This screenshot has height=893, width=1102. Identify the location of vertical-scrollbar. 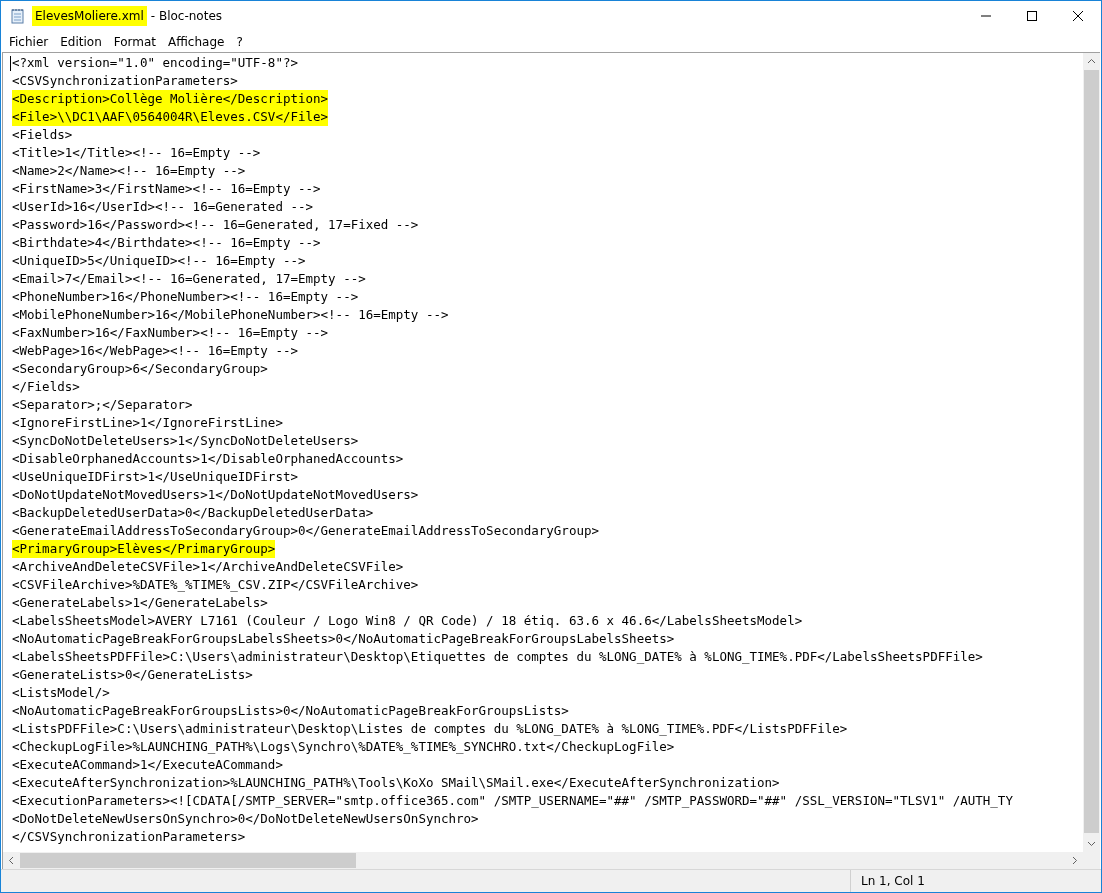
(1091, 452).